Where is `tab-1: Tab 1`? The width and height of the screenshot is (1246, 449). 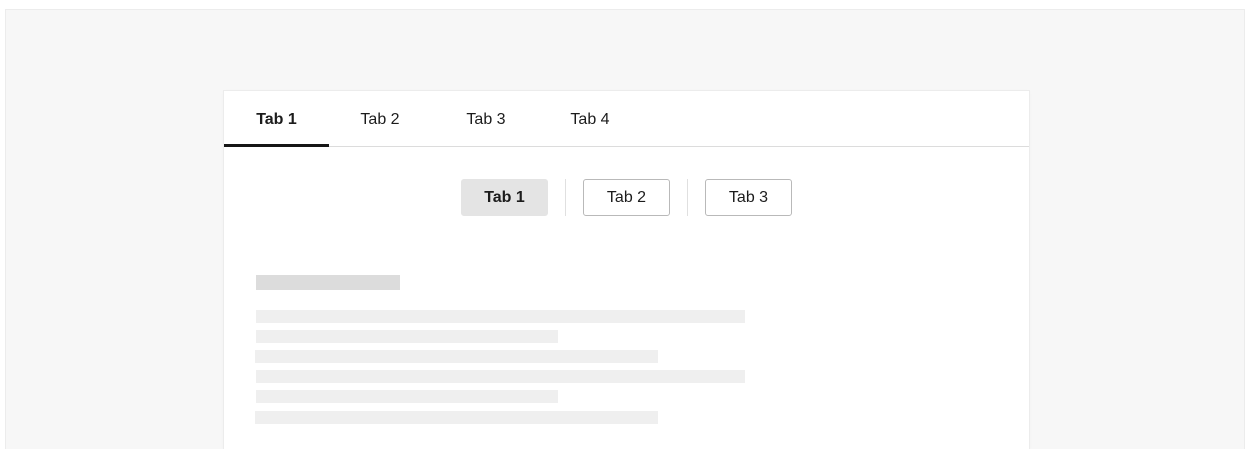 tab-1: Tab 1 is located at coordinates (276, 118).